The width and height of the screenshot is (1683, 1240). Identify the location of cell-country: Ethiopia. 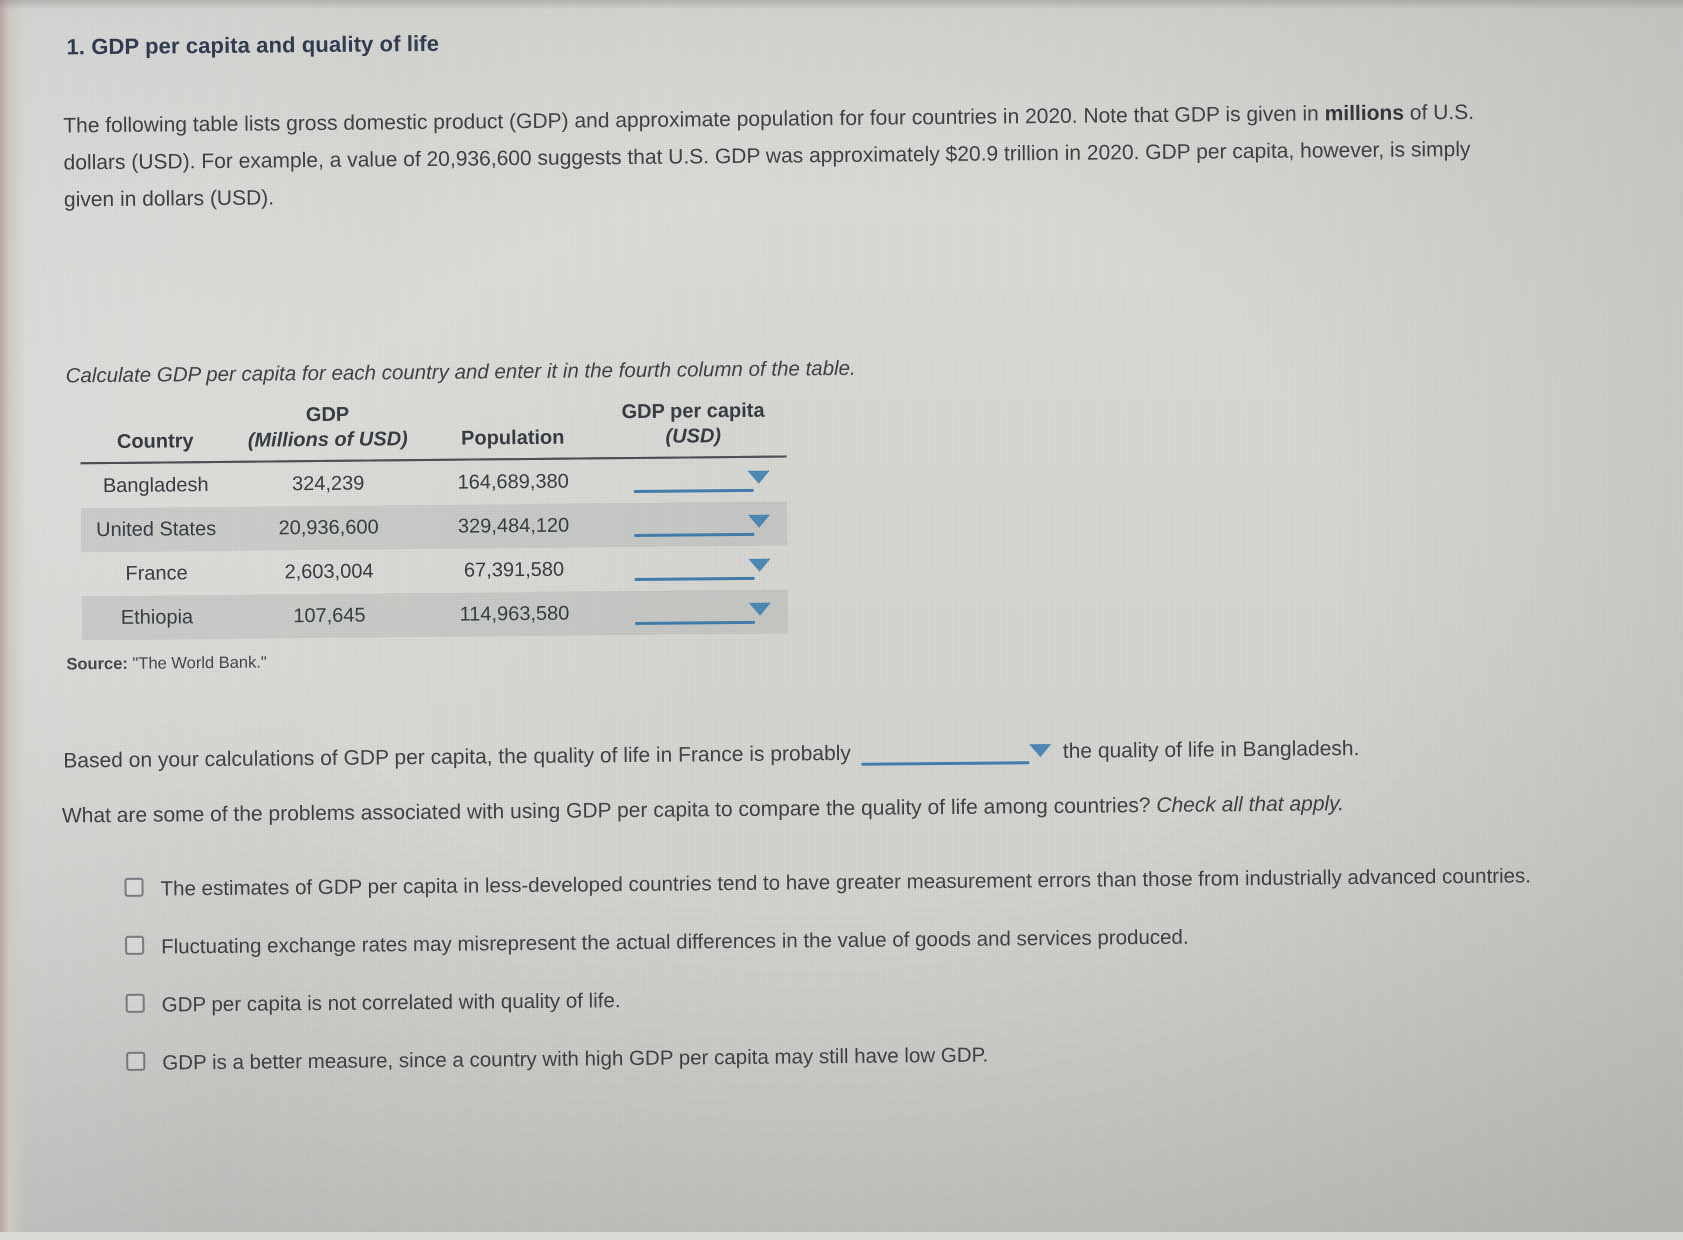
(157, 617).